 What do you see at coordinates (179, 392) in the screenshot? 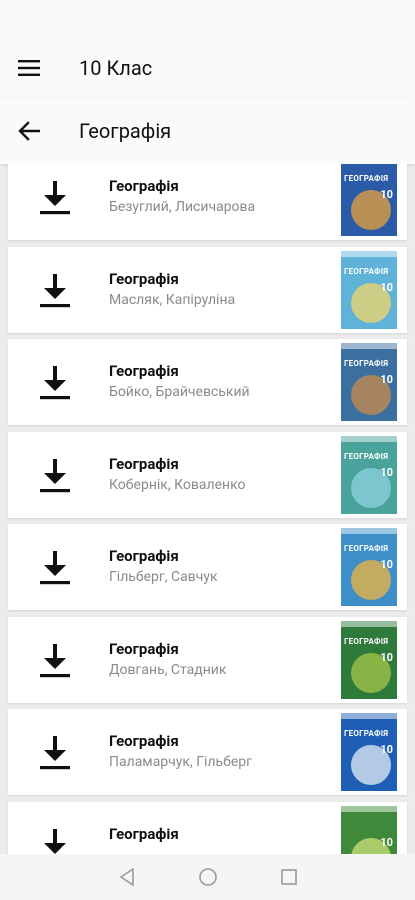
I see `book-authors: Бойко, Брайчевський` at bounding box center [179, 392].